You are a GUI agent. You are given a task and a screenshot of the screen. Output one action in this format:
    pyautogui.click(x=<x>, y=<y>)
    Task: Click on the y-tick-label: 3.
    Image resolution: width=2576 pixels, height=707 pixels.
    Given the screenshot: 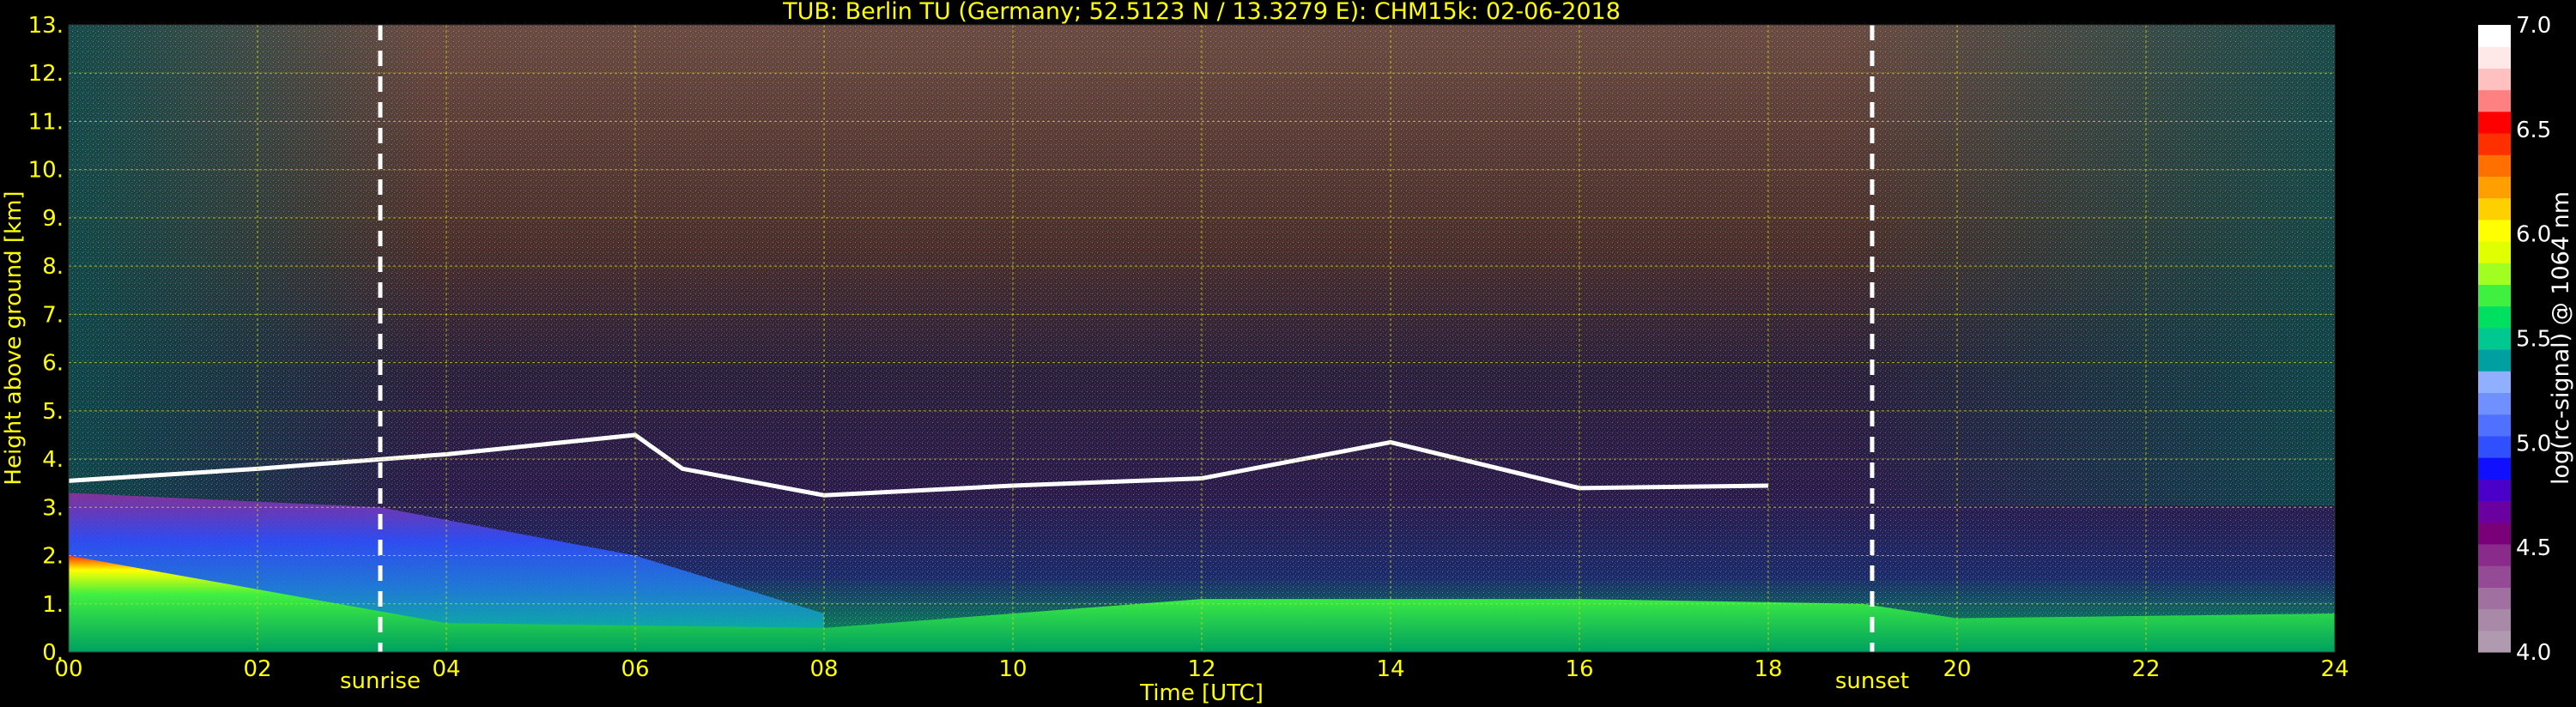 What is the action you would take?
    pyautogui.click(x=53, y=508)
    